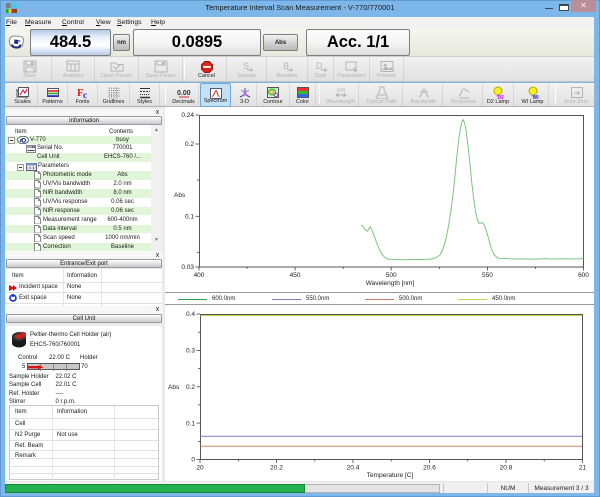  I want to click on svg-text: 400, so click(199, 275).